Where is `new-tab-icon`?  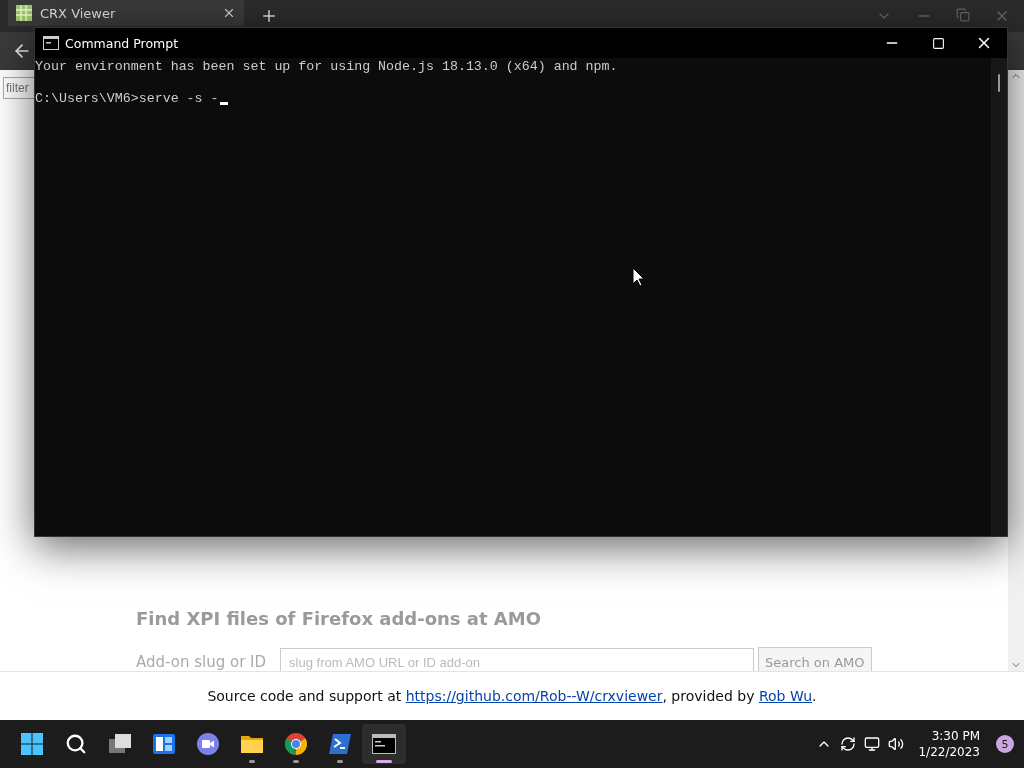
new-tab-icon is located at coordinates (269, 16).